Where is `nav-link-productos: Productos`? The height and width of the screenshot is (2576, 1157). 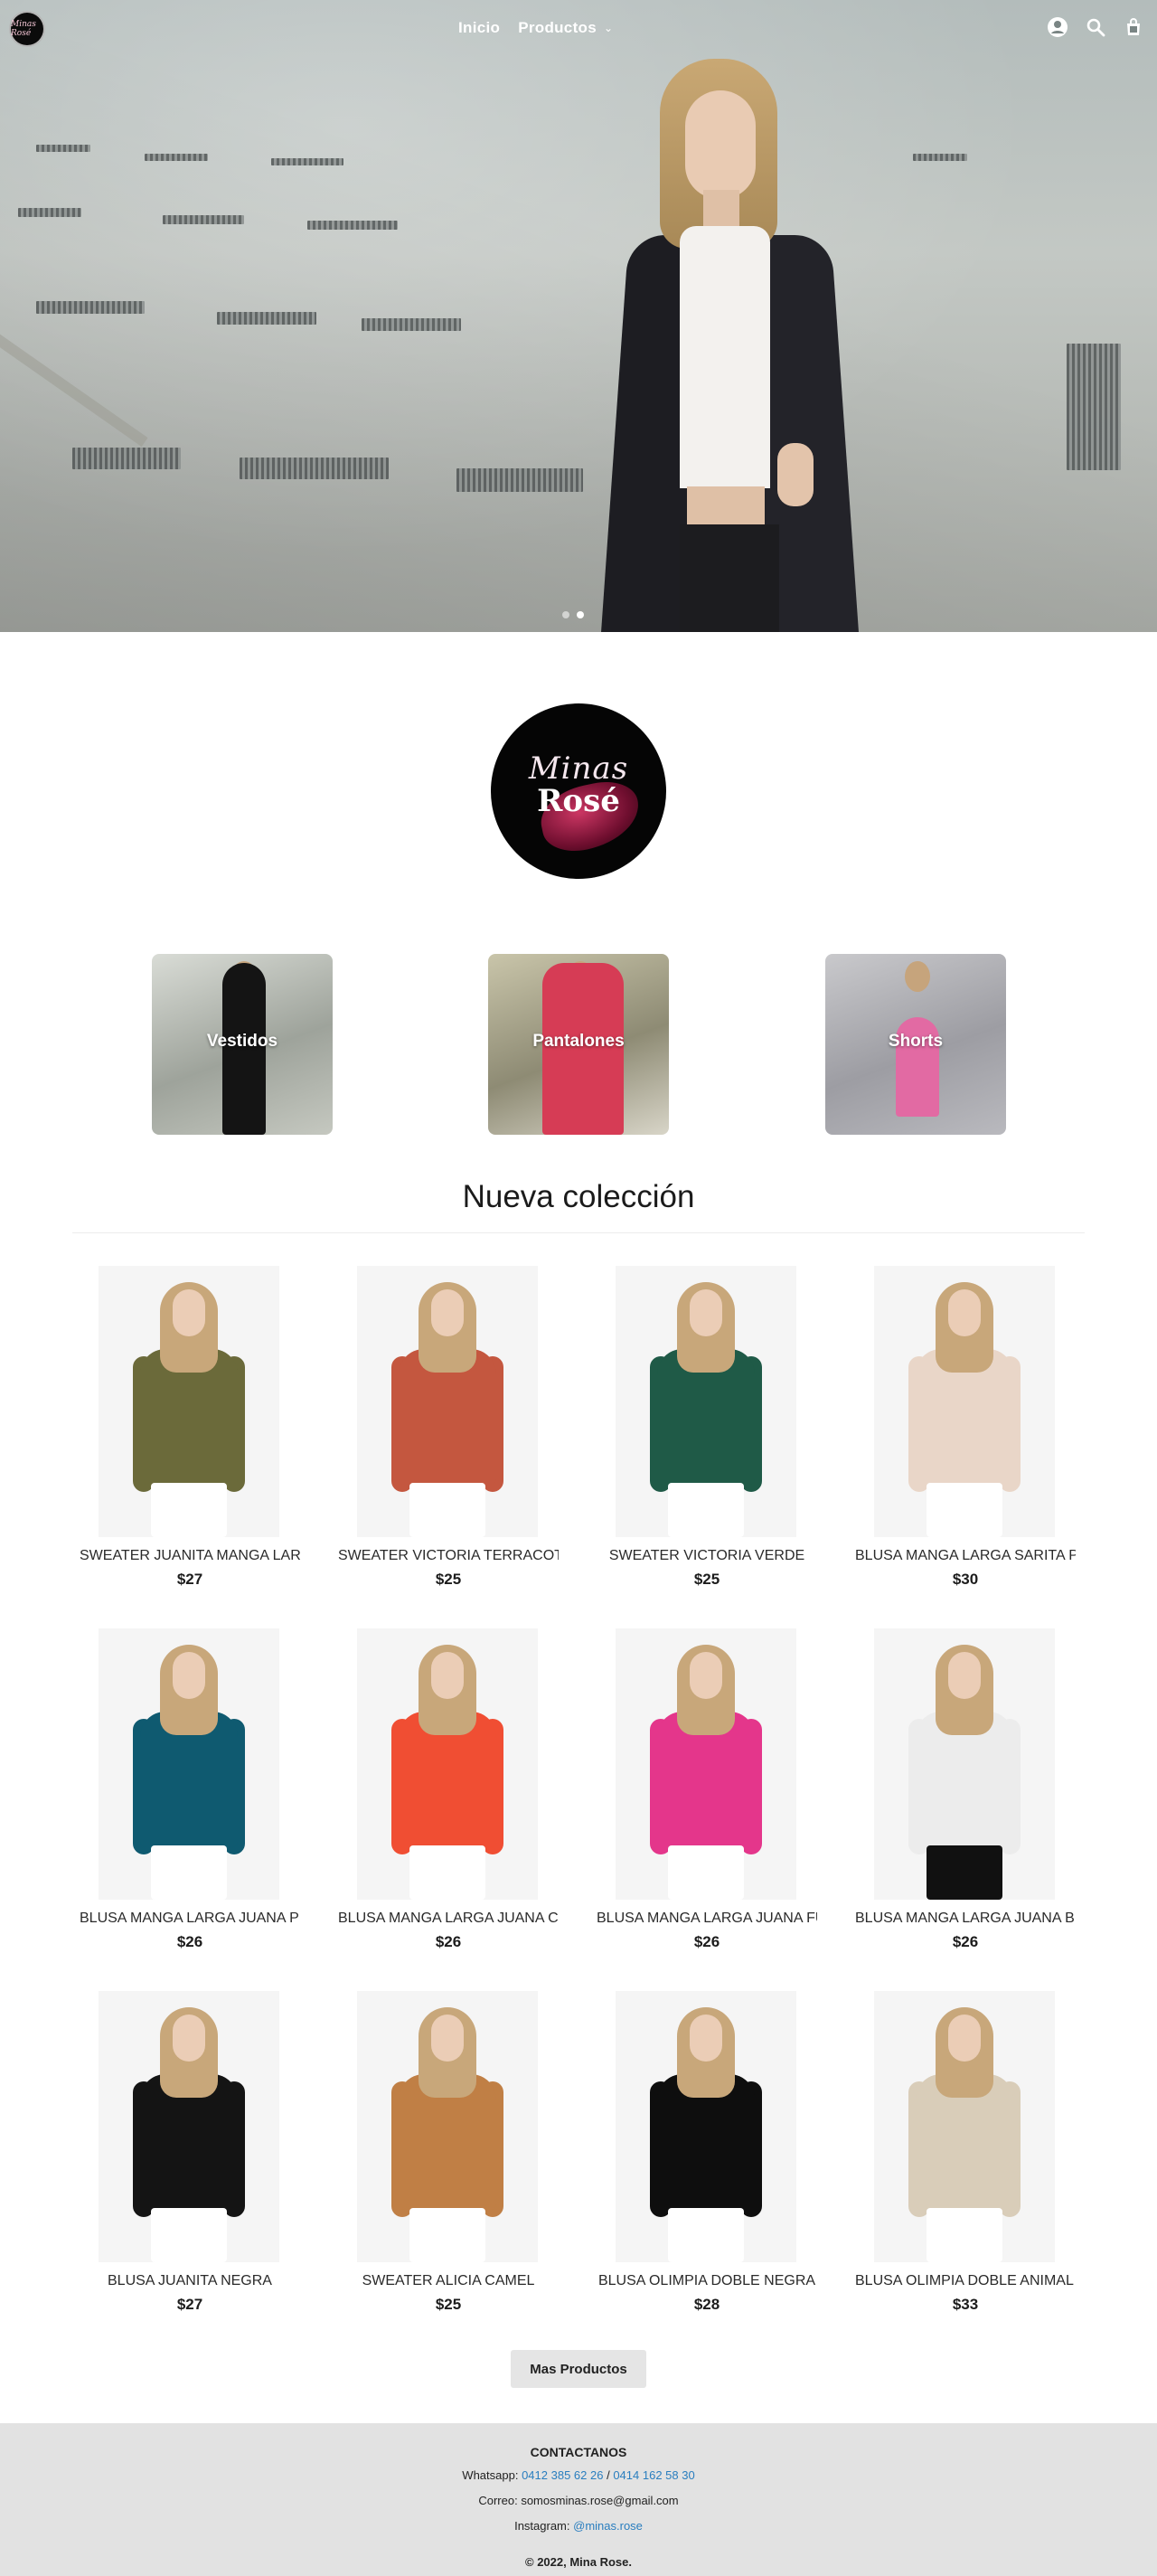 nav-link-productos: Productos is located at coordinates (557, 28).